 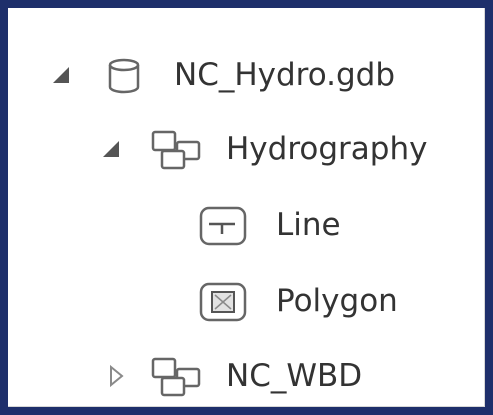 I want to click on tree-item-polygon: Polygon, so click(x=246, y=302).